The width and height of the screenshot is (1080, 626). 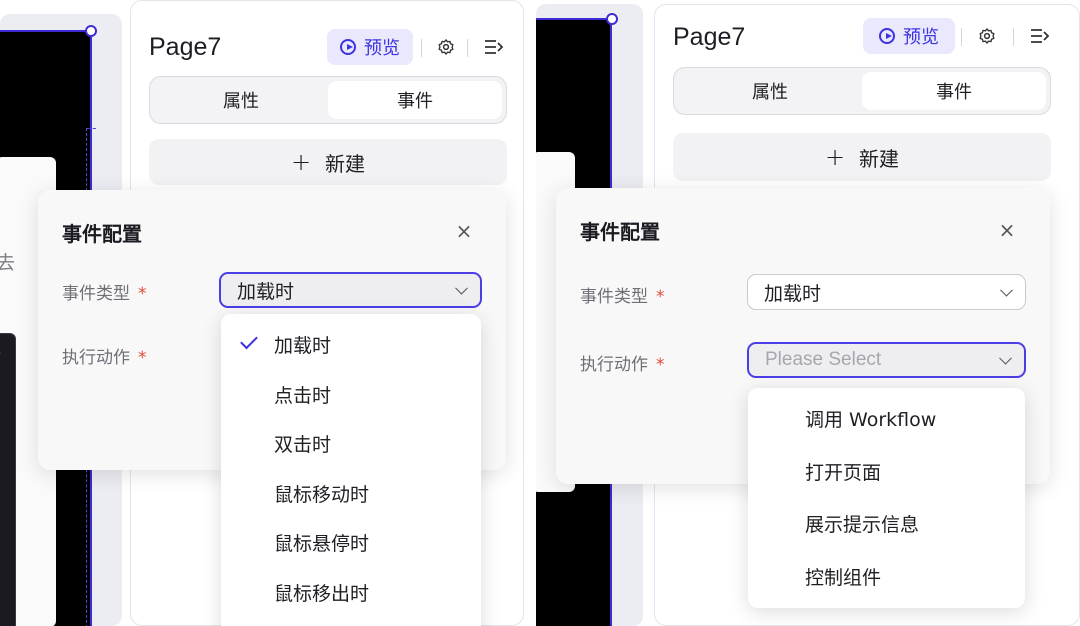 I want to click on dropdown-option: 点击时, so click(x=351, y=394).